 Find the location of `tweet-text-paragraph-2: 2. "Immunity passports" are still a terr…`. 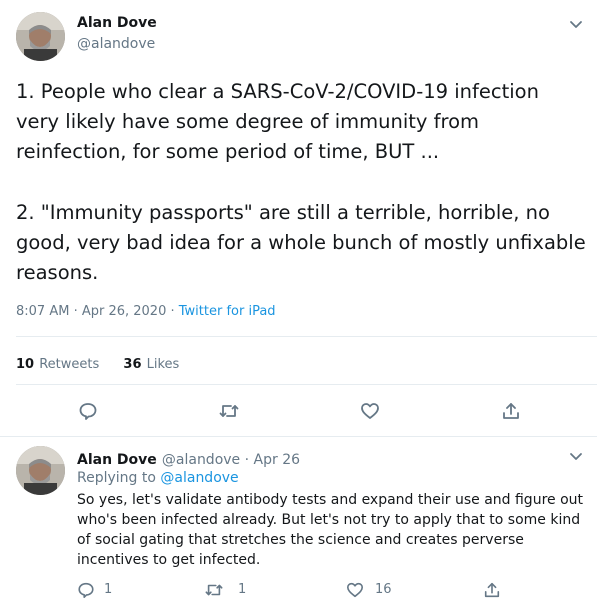

tweet-text-paragraph-2: 2. "Immunity passports" are still a terr… is located at coordinates (301, 242).